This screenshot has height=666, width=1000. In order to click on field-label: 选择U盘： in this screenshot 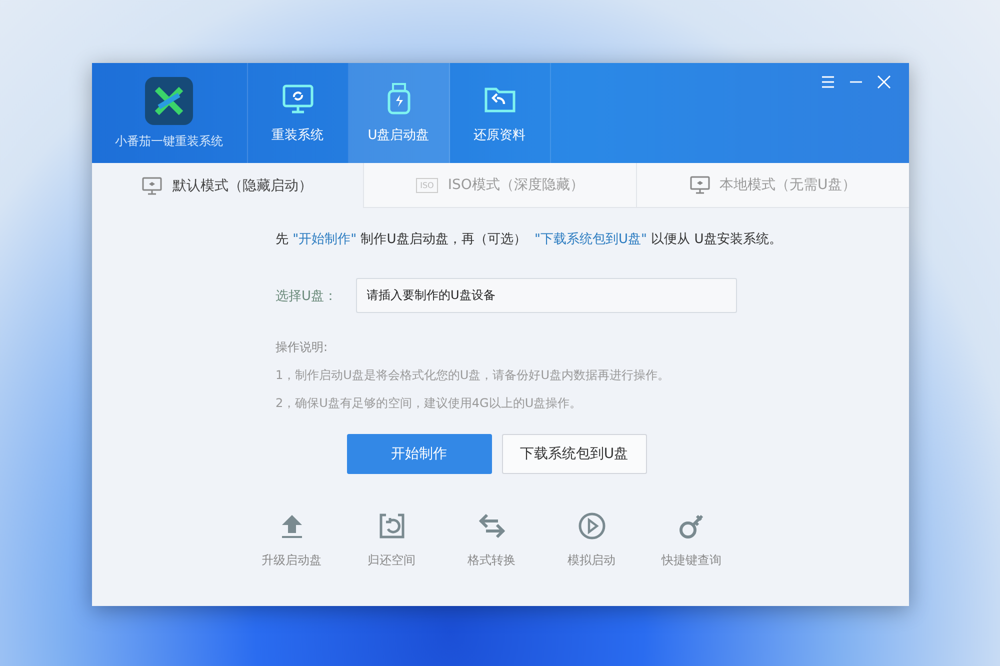, I will do `click(307, 296)`.